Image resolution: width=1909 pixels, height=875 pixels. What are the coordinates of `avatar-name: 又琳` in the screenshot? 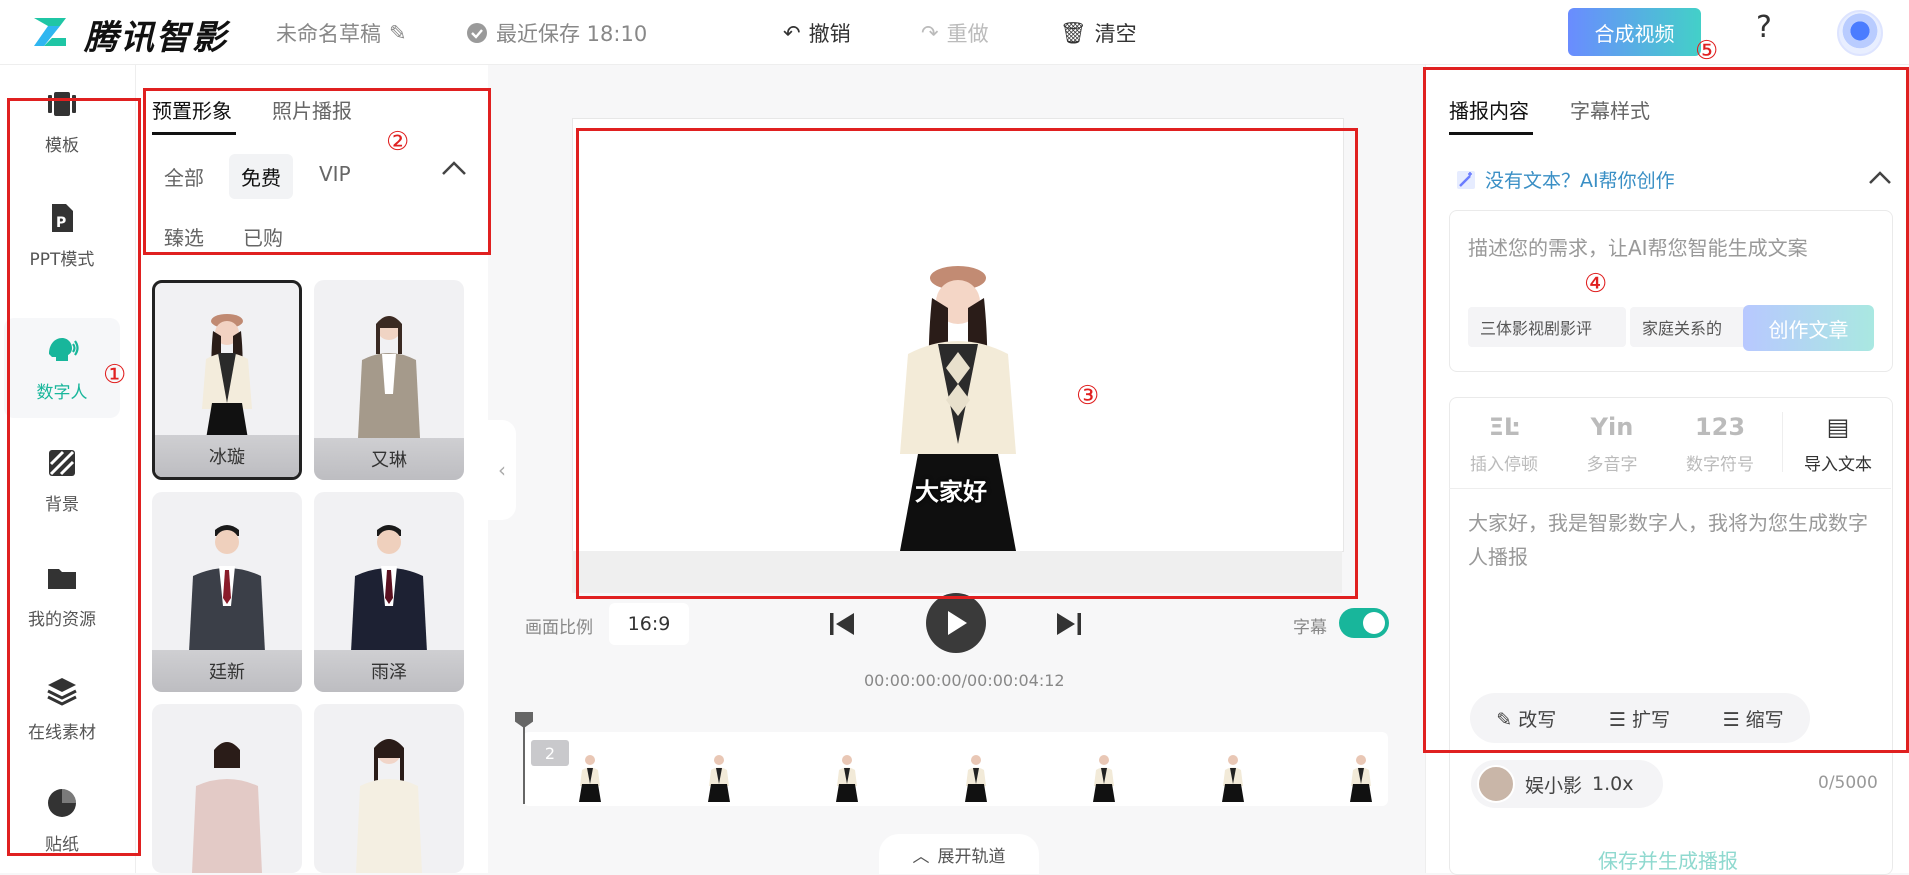 It's located at (389, 459).